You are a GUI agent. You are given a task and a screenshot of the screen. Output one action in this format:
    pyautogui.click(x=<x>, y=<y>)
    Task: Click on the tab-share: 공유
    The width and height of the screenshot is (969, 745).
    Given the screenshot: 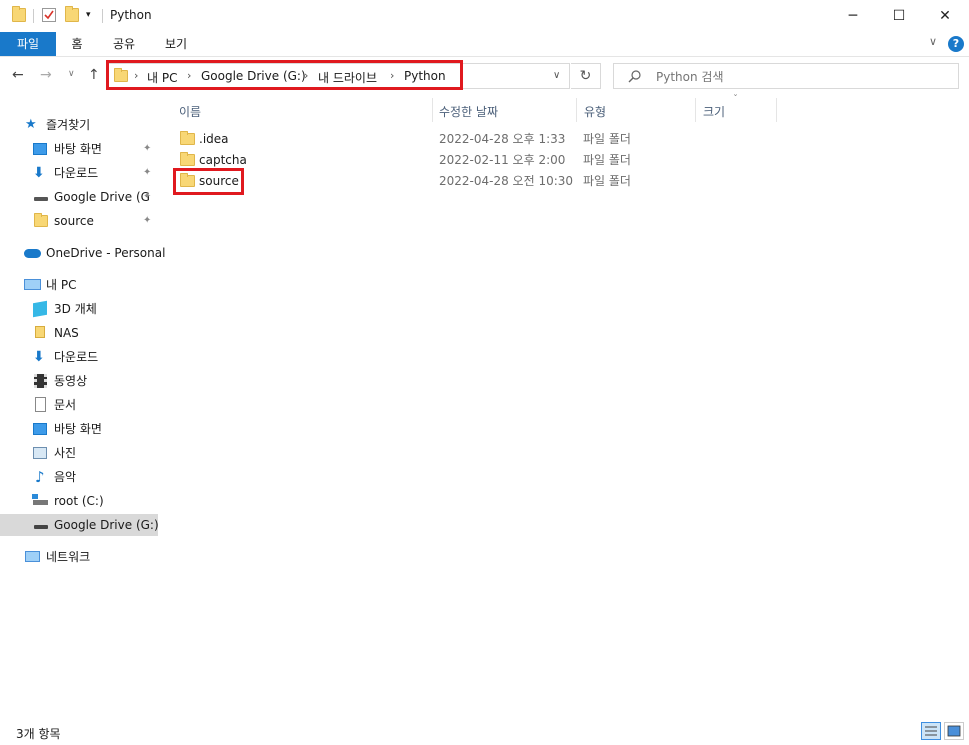 What is the action you would take?
    pyautogui.click(x=124, y=44)
    